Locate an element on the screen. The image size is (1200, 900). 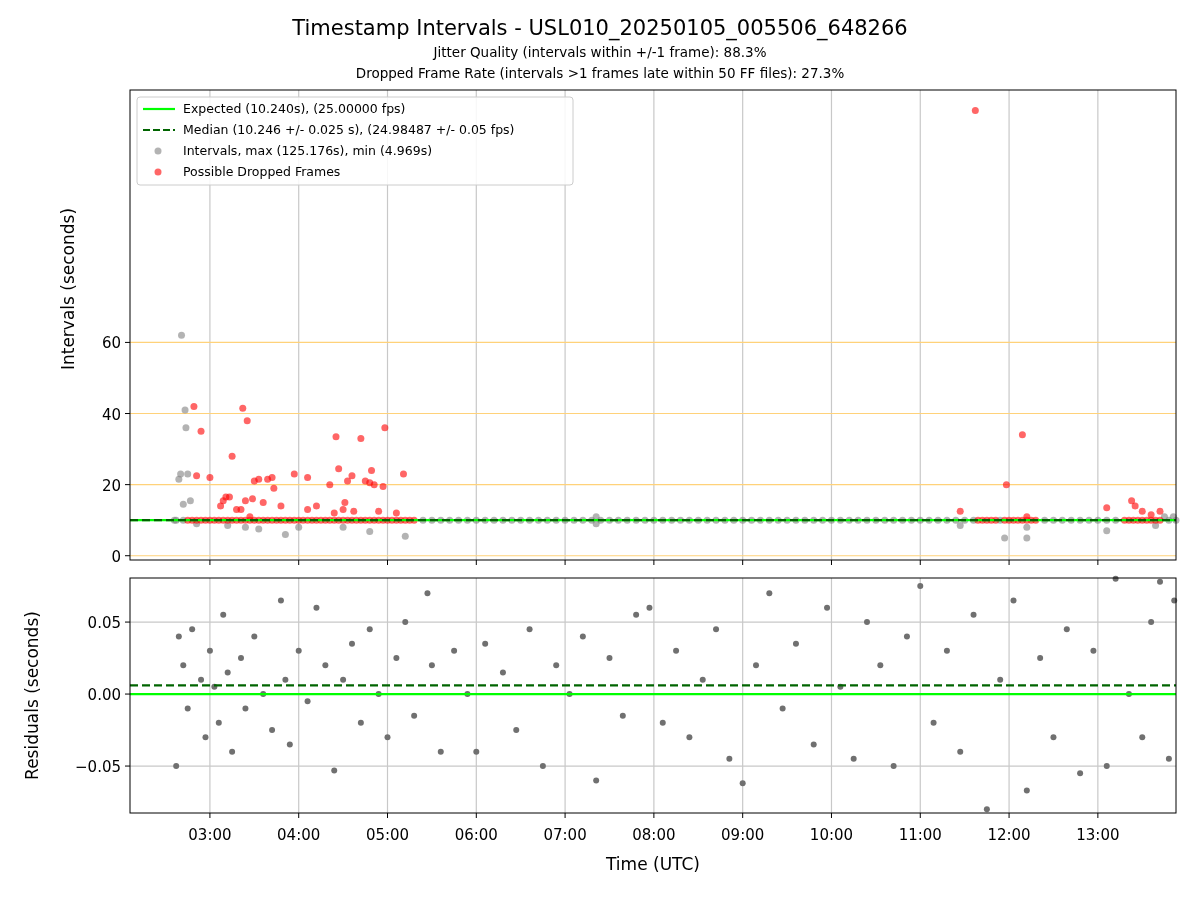
x-axis-label: Time (UTC) is located at coordinates (653, 864).